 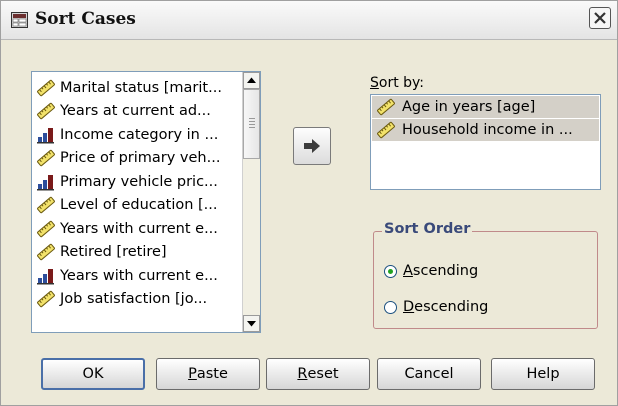 I want to click on scroll-up-button, so click(x=251, y=80).